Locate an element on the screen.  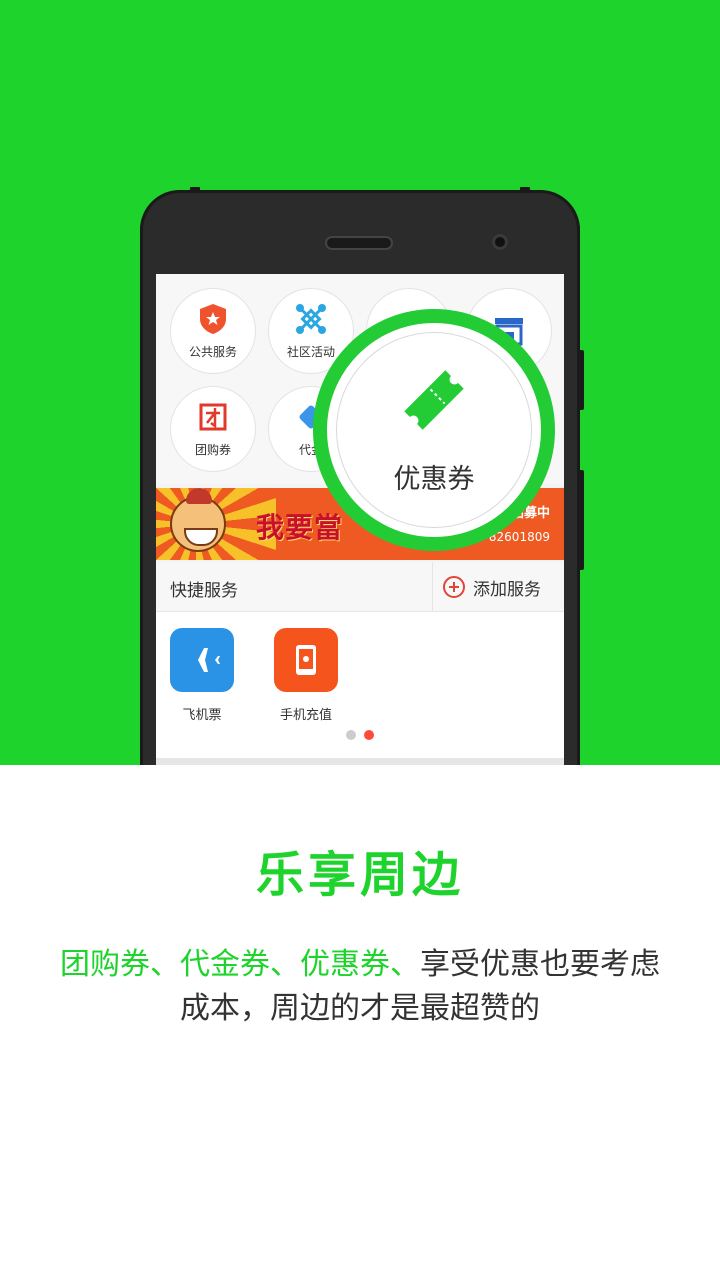
grid-item-label: 公共服务 is located at coordinates (212, 351).